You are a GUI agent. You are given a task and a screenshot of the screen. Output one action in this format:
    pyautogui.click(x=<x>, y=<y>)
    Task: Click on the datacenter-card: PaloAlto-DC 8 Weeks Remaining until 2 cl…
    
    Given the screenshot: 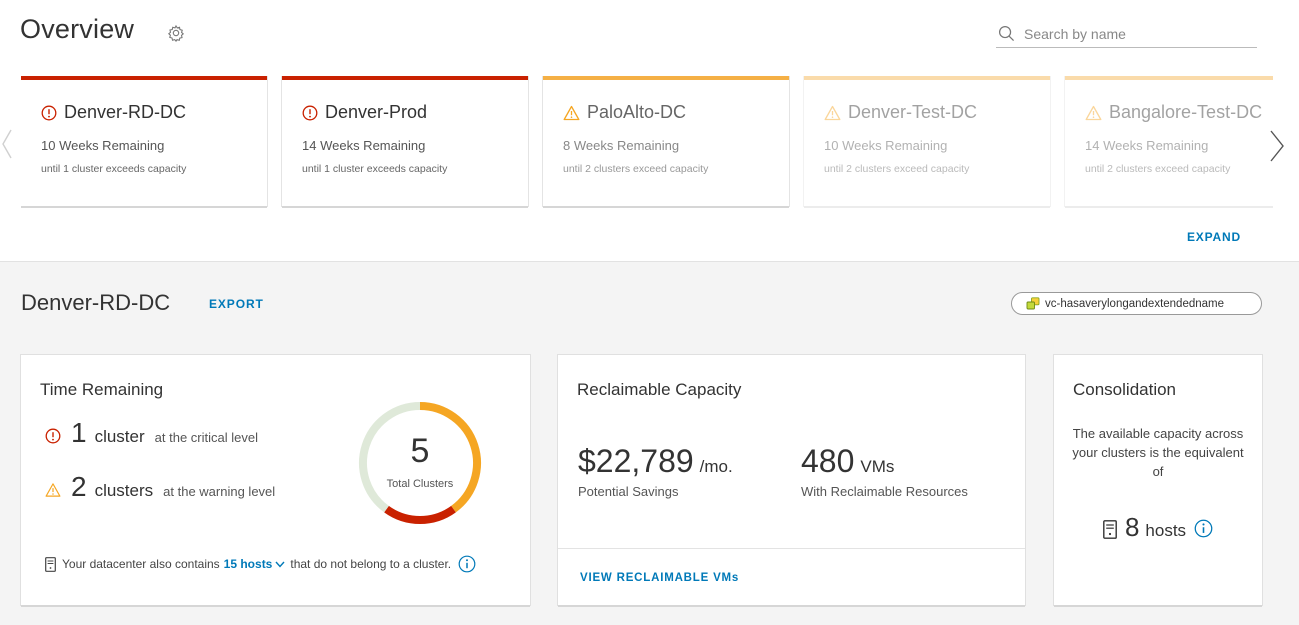 What is the action you would take?
    pyautogui.click(x=666, y=141)
    